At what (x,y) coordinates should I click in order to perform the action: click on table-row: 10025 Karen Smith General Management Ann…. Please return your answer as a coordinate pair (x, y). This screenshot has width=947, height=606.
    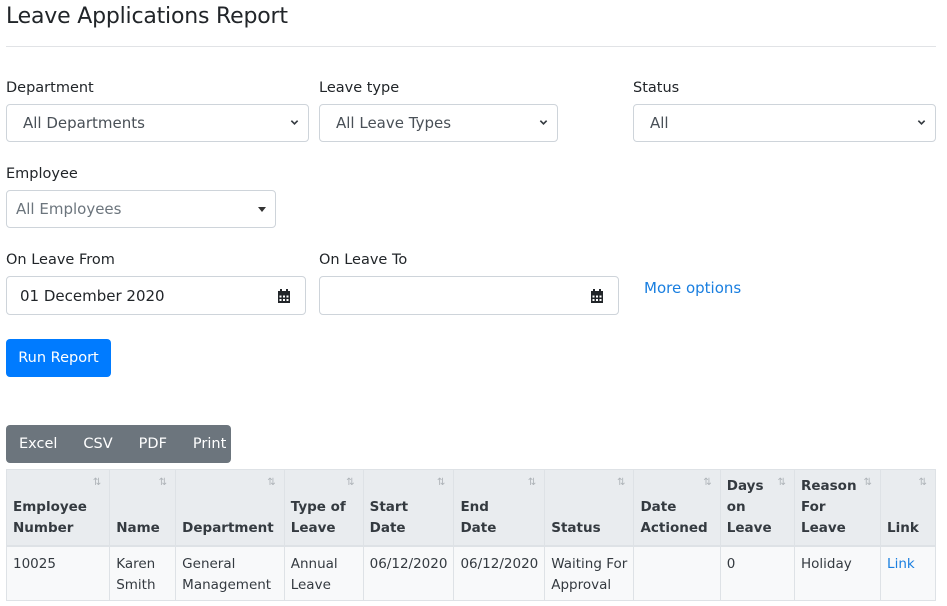
    Looking at the image, I should click on (470, 573).